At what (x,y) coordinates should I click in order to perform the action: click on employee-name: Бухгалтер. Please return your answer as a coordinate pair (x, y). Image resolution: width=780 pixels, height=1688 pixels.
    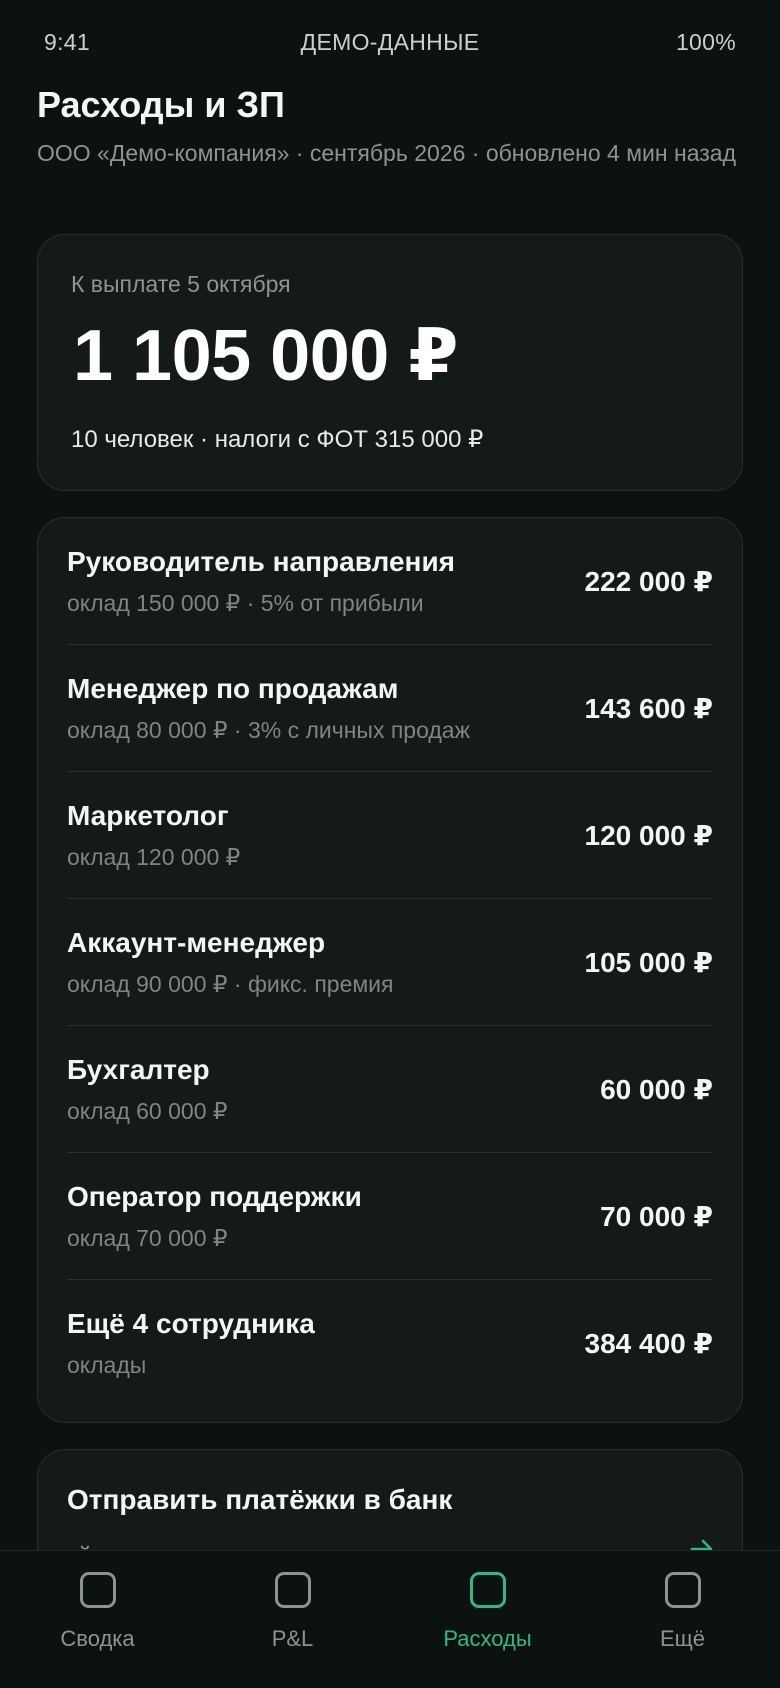
    Looking at the image, I should click on (138, 1069).